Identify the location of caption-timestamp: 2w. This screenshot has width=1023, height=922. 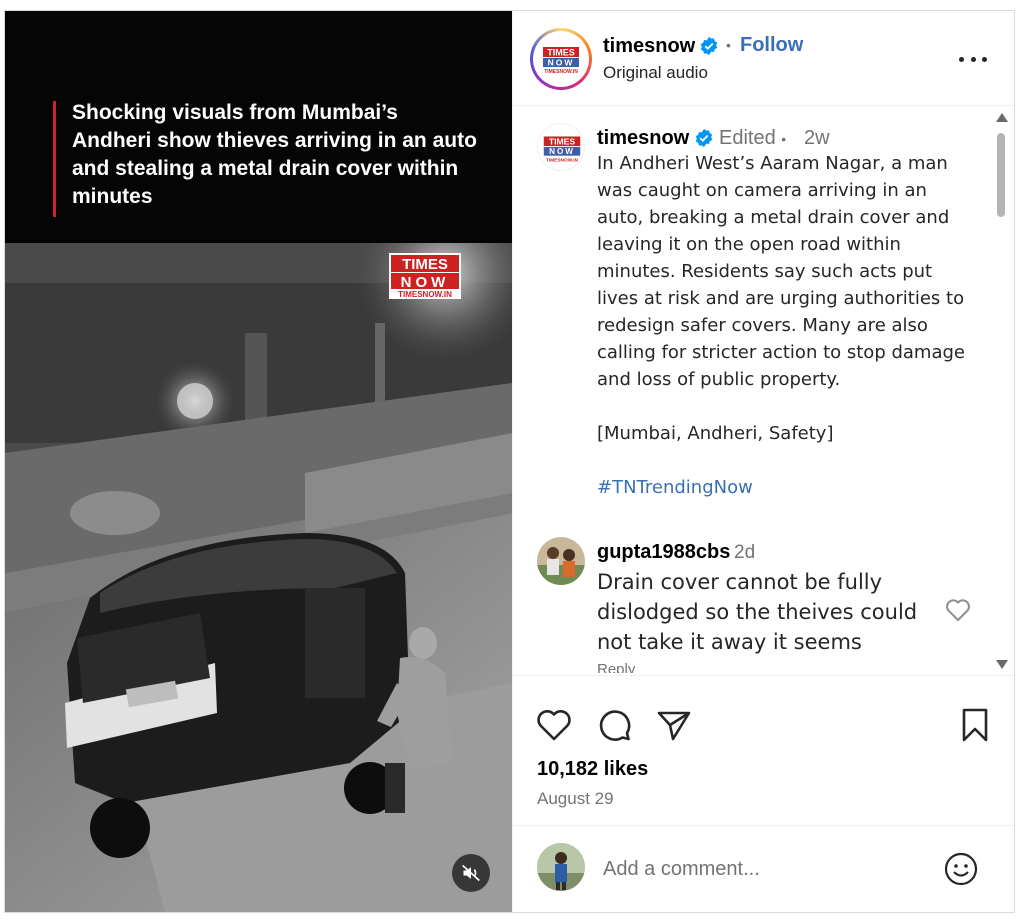
(817, 138).